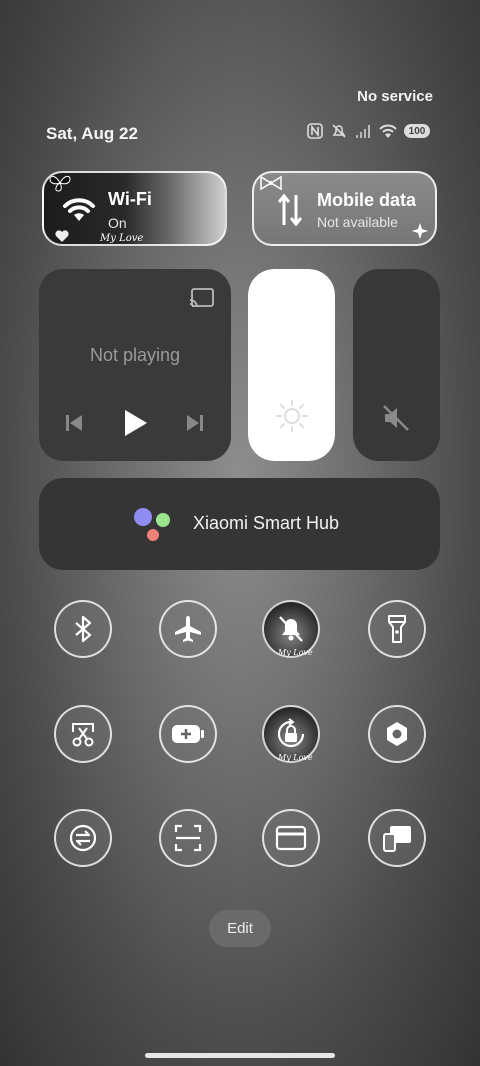  I want to click on airplane-mode-toggle, so click(188, 629).